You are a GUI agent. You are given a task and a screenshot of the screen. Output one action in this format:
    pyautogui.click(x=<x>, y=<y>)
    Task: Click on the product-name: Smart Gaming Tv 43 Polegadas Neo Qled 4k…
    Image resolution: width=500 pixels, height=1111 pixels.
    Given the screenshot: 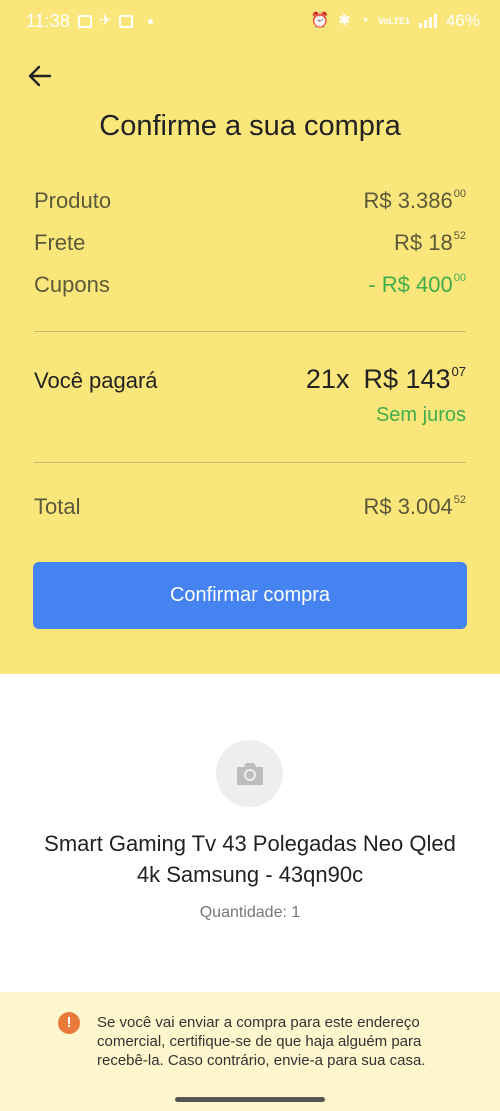 What is the action you would take?
    pyautogui.click(x=250, y=859)
    